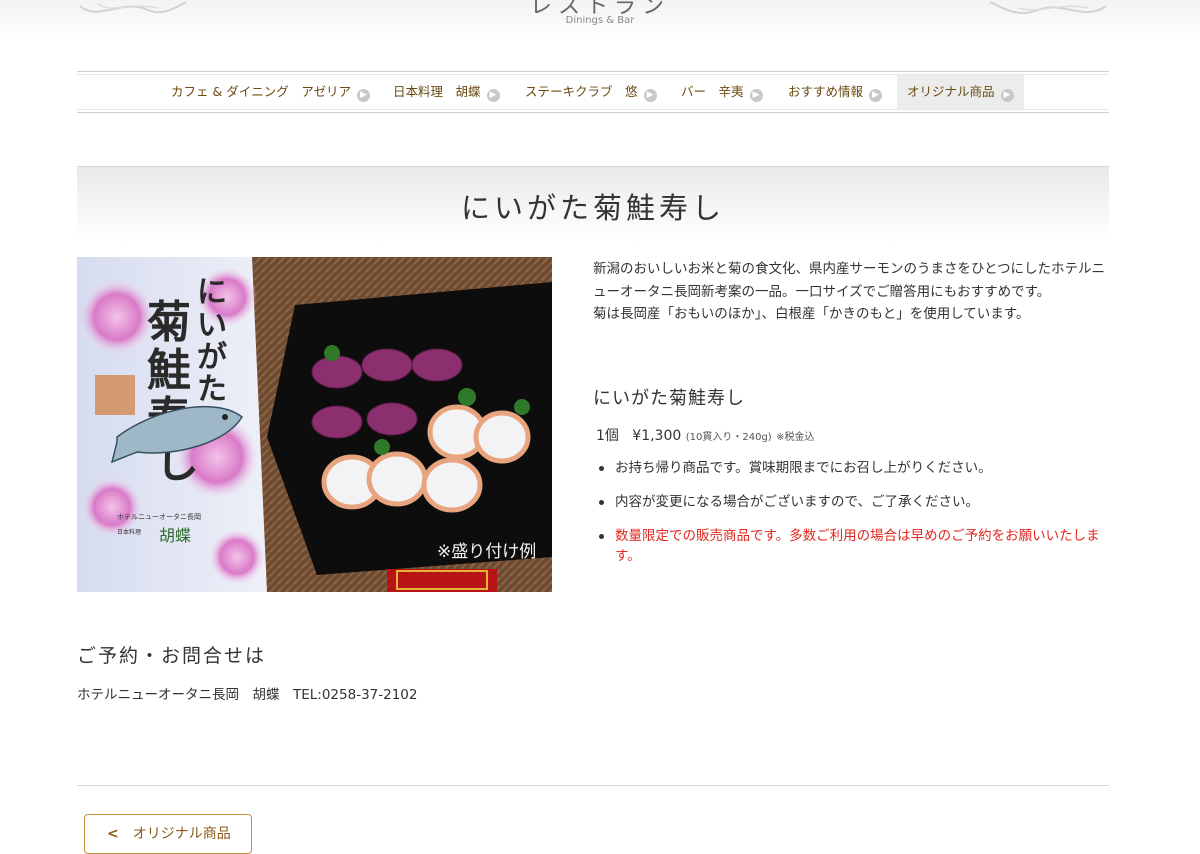 This screenshot has width=1200, height=854. I want to click on page-title: にいがた菊鮭寿し, so click(592, 208).